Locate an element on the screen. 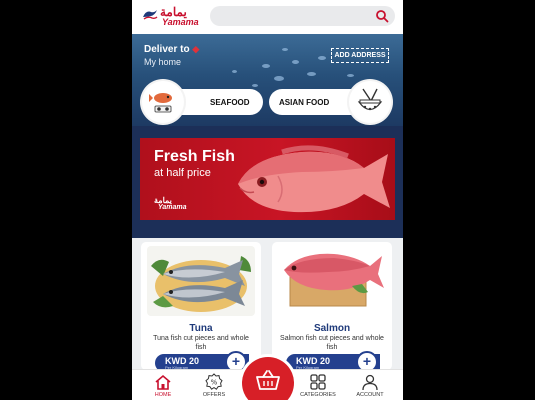 This screenshot has width=535, height=400. deliver-to-text: Deliver to is located at coordinates (167, 49).